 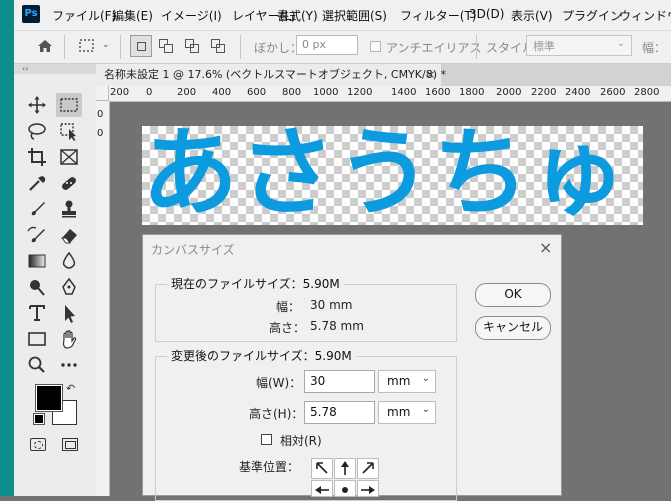 What do you see at coordinates (37, 157) in the screenshot?
I see `crop-tool-icon` at bounding box center [37, 157].